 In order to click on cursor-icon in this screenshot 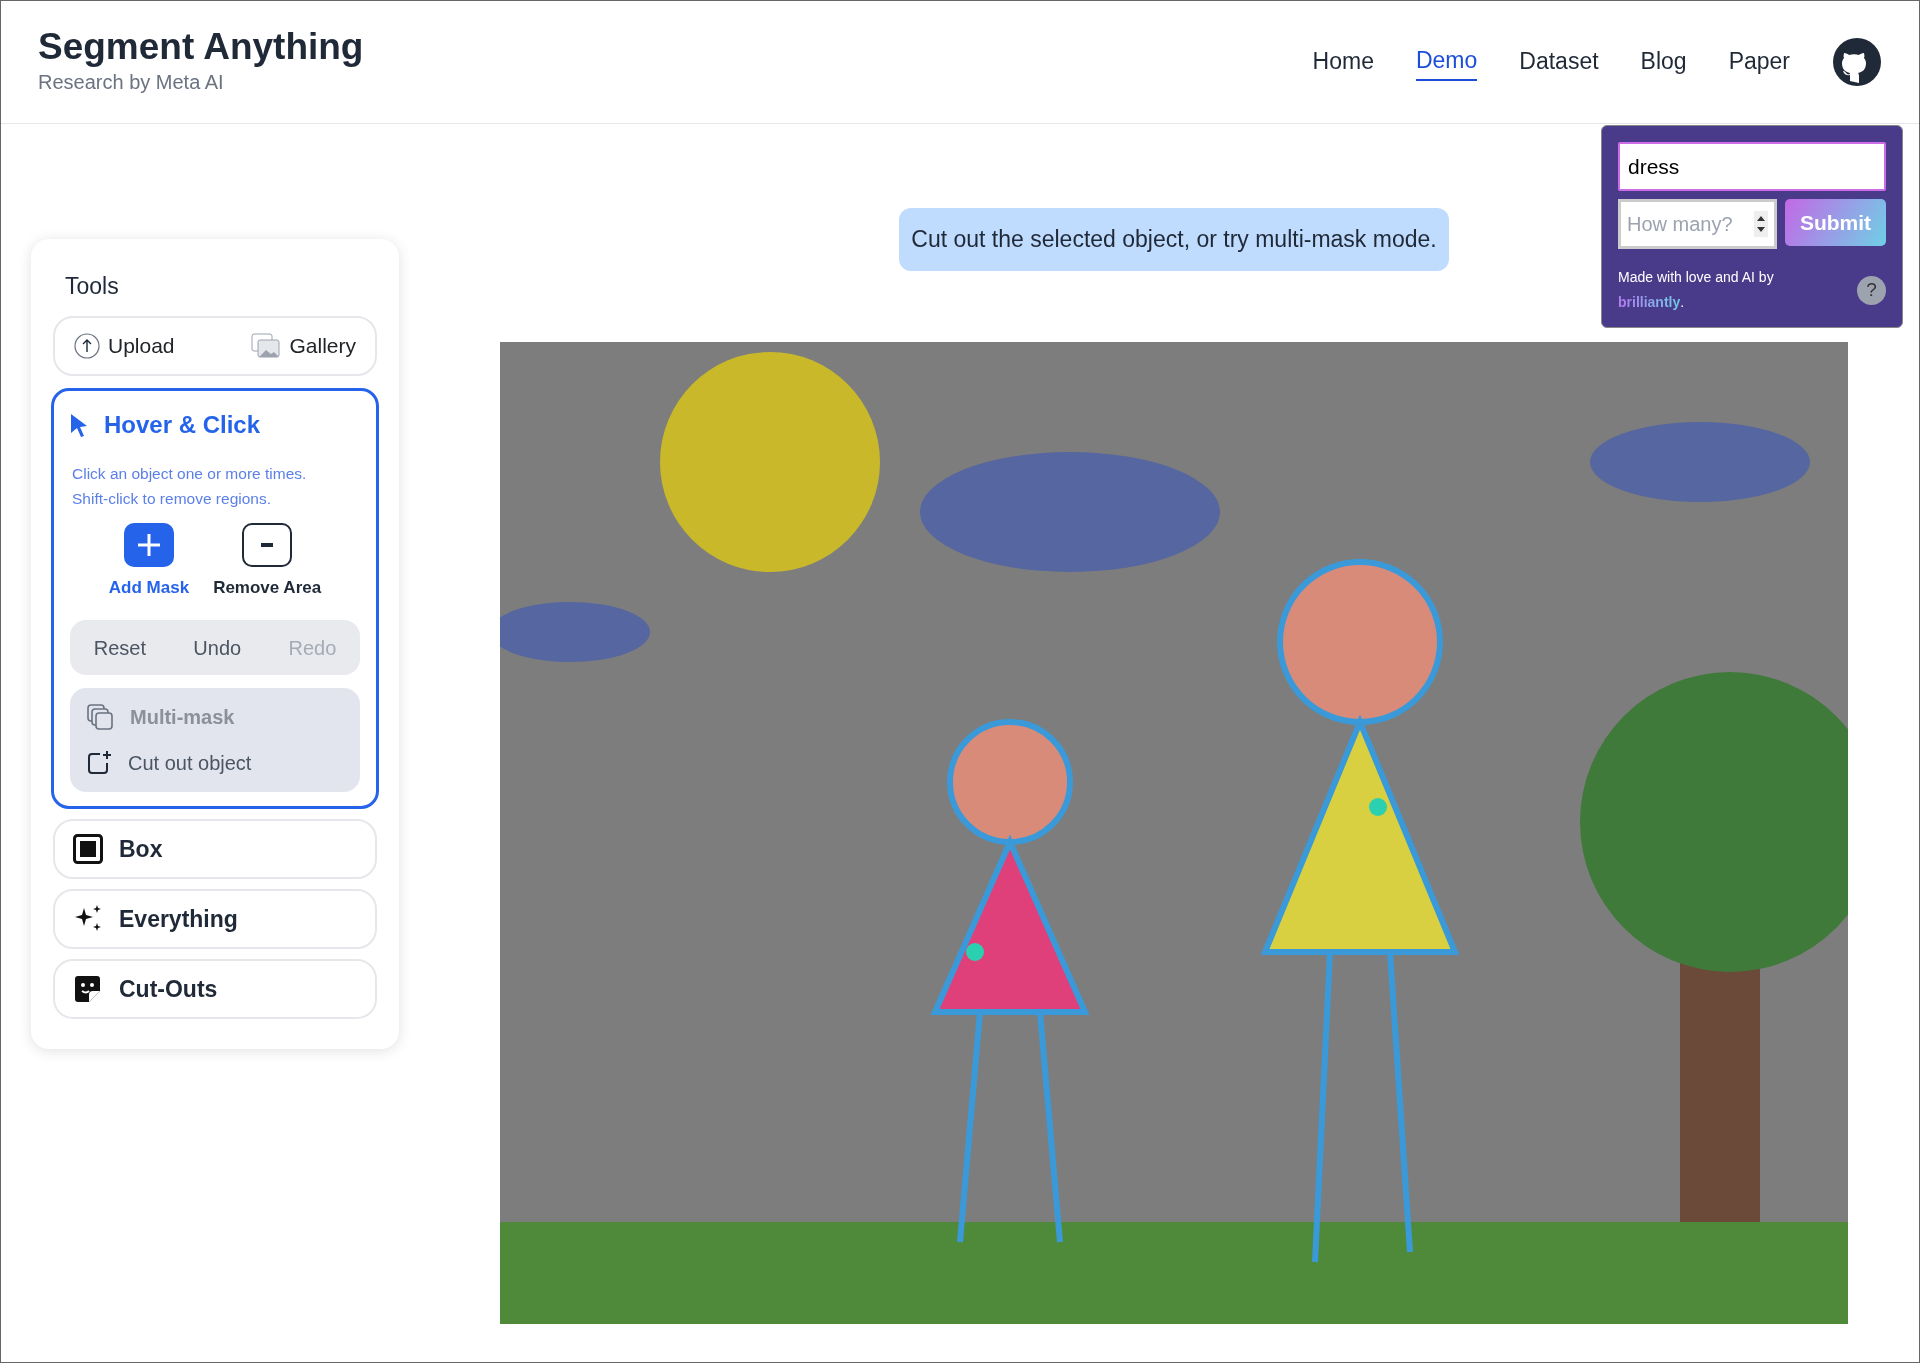, I will do `click(79, 424)`.